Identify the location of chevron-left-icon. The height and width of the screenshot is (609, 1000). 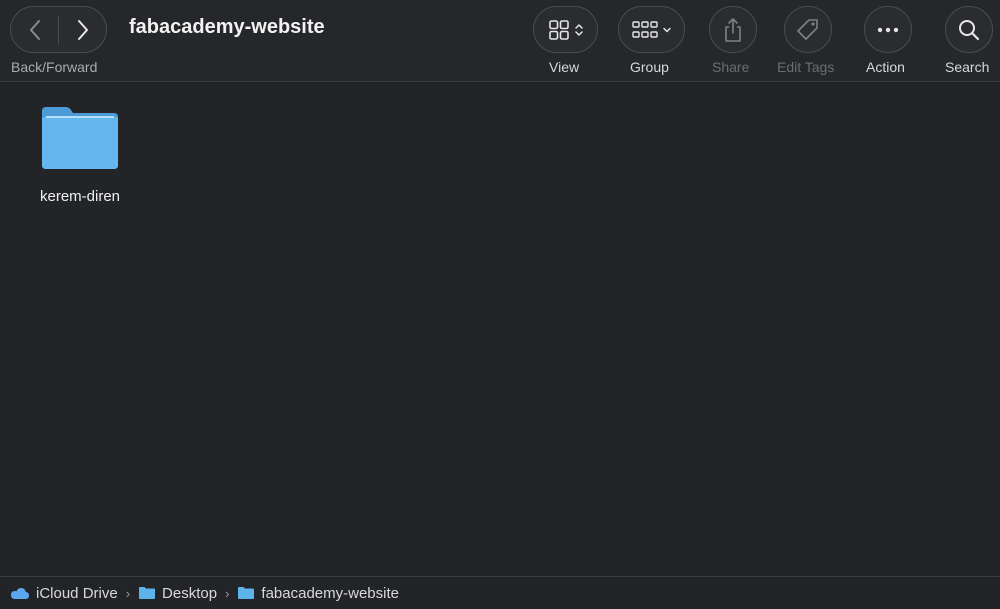
(34, 29).